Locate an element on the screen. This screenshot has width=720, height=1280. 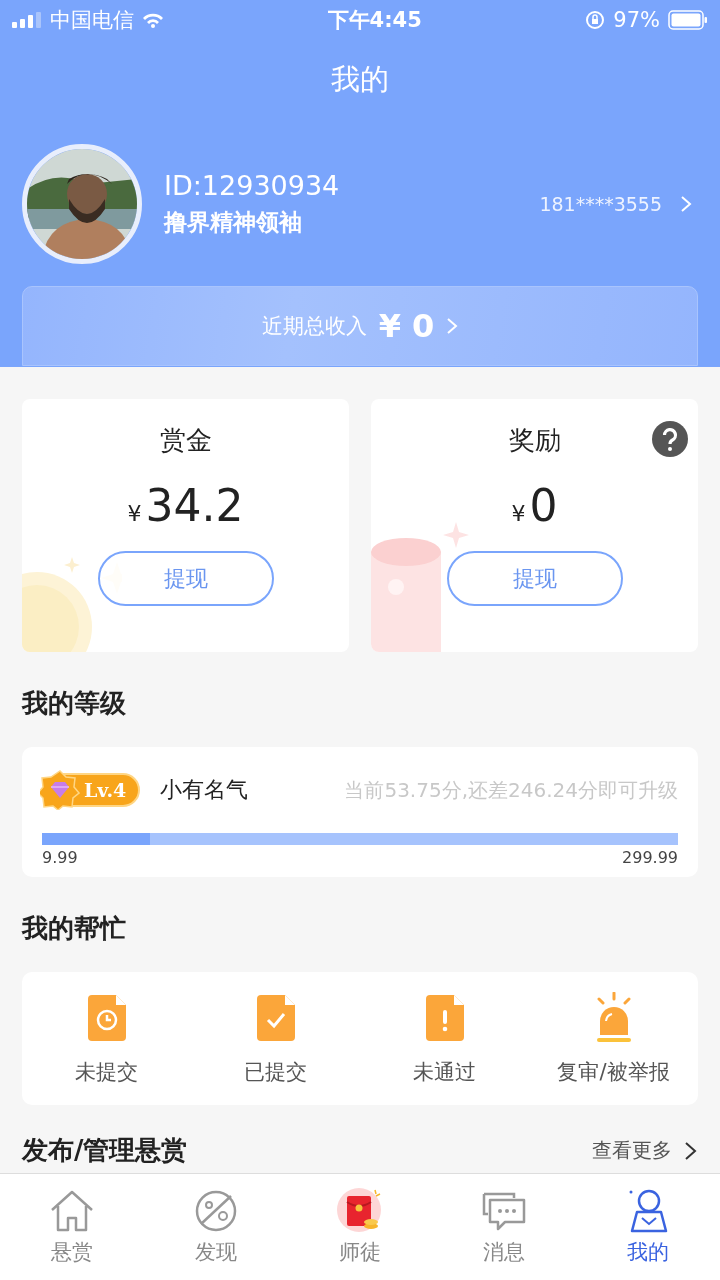
tab: 师徒 is located at coordinates (360, 1227).